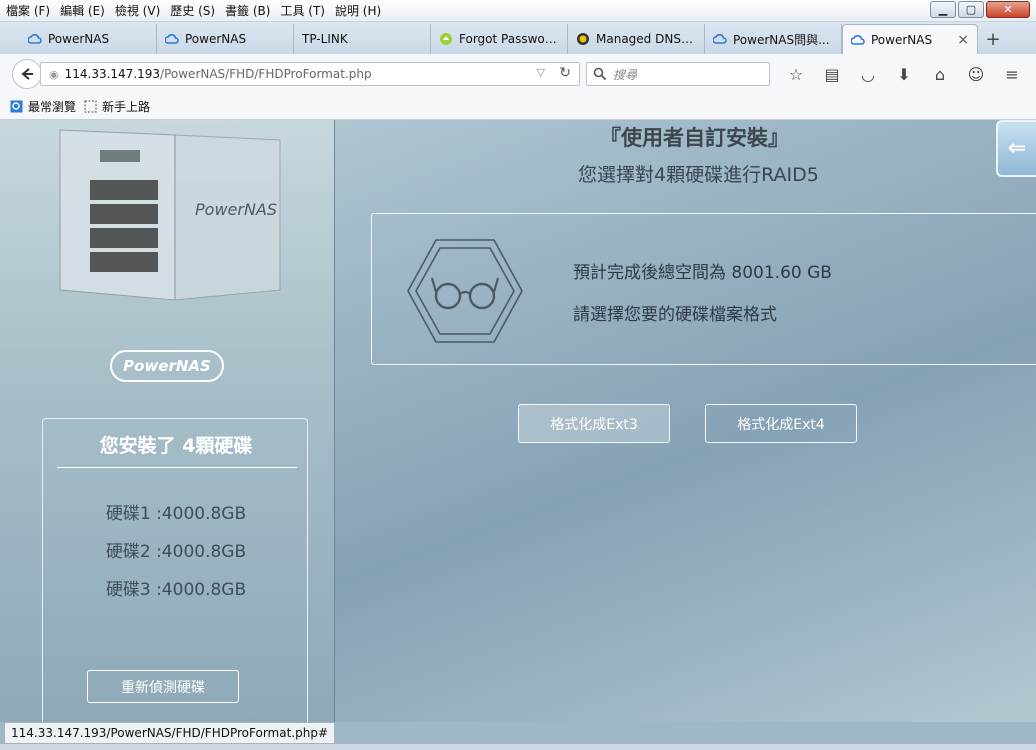  I want to click on nas-device-image: PowerNAS, so click(170, 210).